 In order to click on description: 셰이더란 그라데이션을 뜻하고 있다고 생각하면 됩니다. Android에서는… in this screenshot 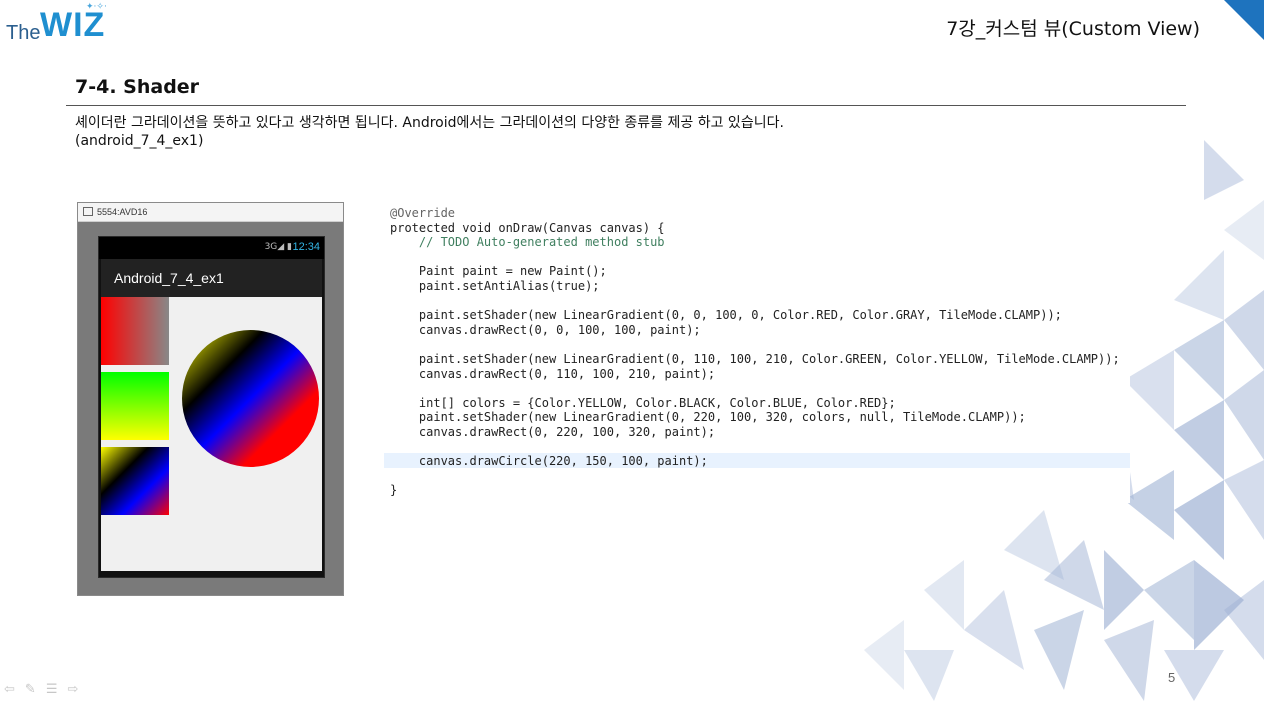, I will do `click(429, 132)`.